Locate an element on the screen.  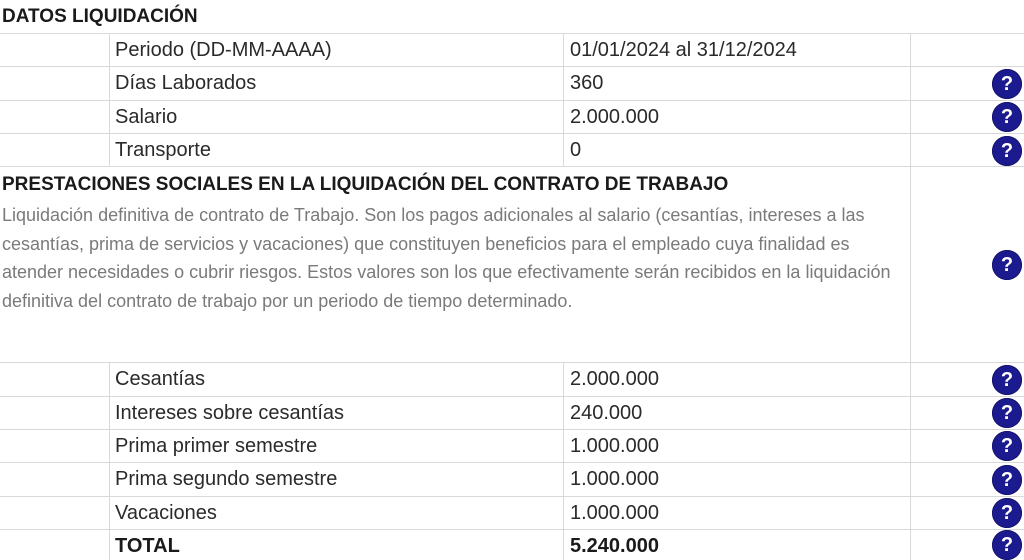
total-label: TOTAL is located at coordinates (147, 546).